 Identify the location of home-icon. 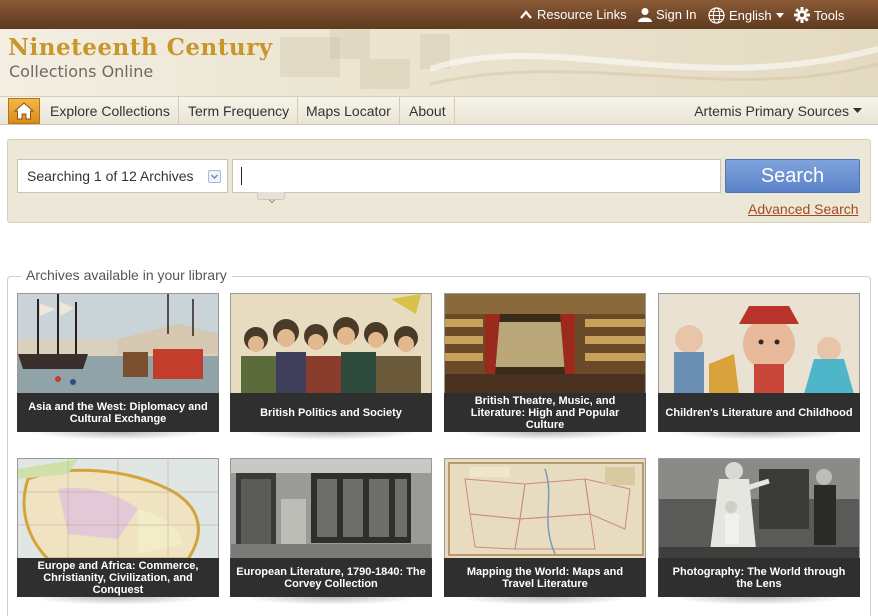
(24, 111).